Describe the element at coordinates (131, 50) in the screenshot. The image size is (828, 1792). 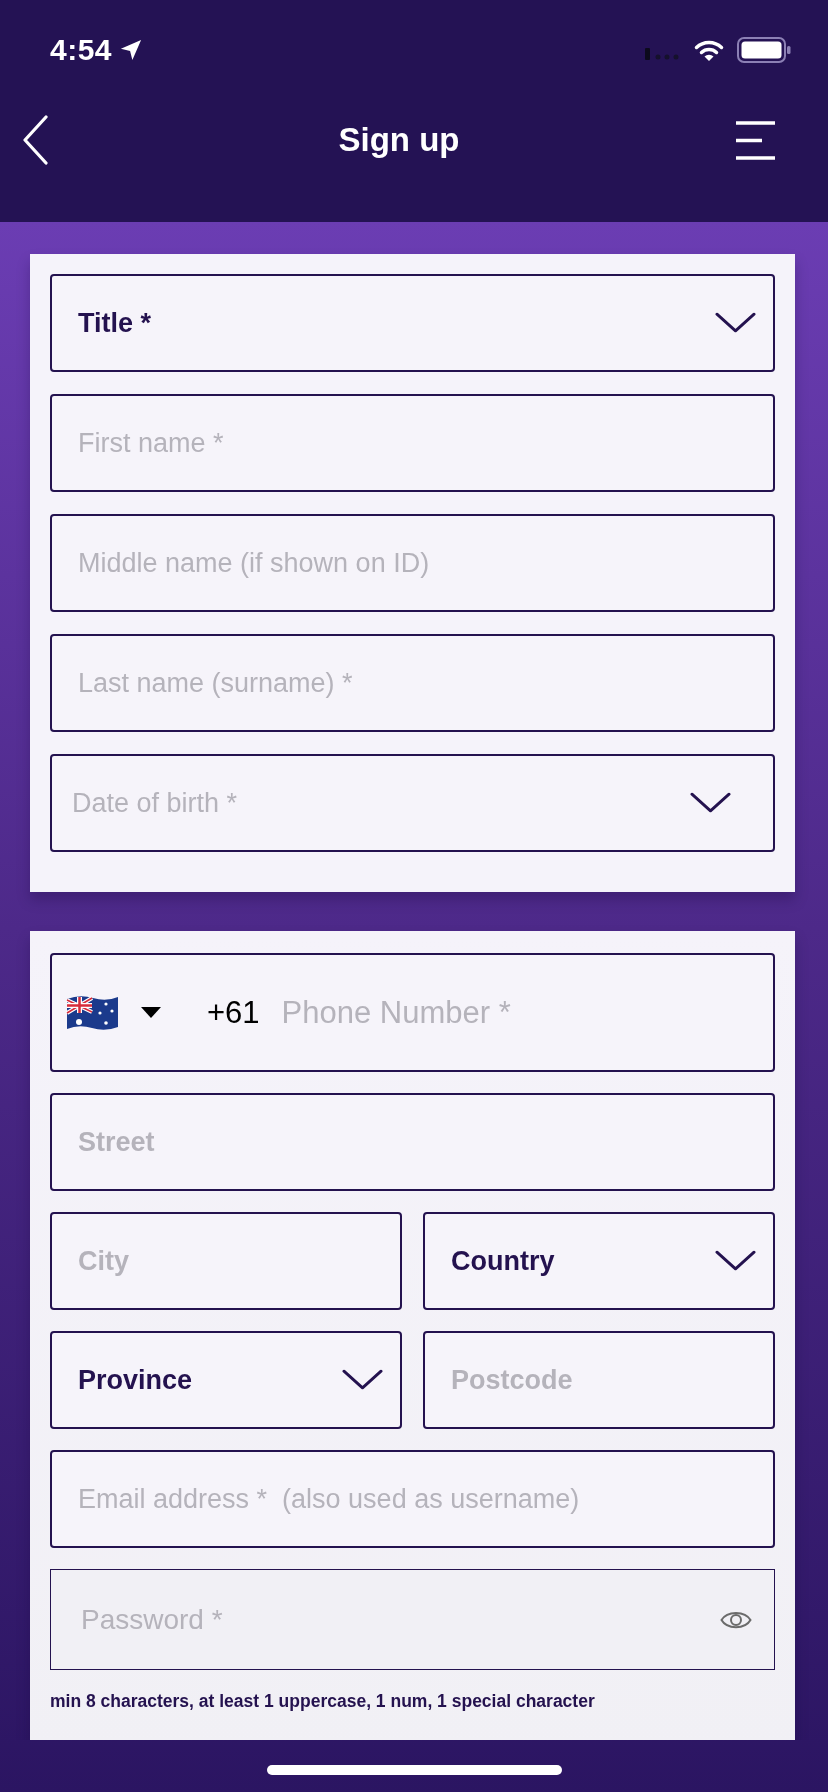
I see `location-arrow-icon` at that location.